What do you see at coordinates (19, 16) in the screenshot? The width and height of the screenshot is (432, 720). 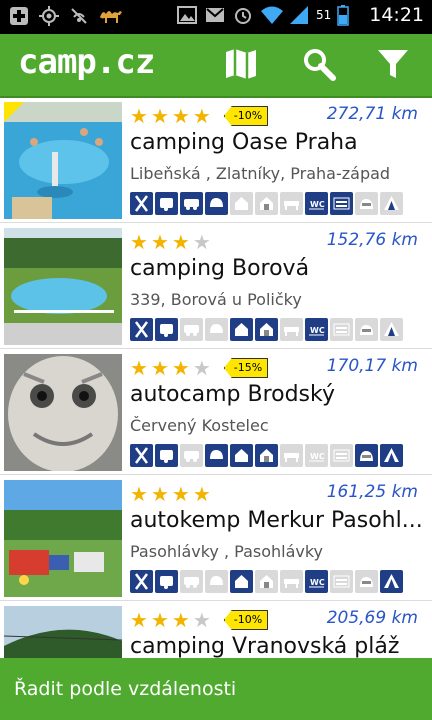 I see `add-box-icon` at bounding box center [19, 16].